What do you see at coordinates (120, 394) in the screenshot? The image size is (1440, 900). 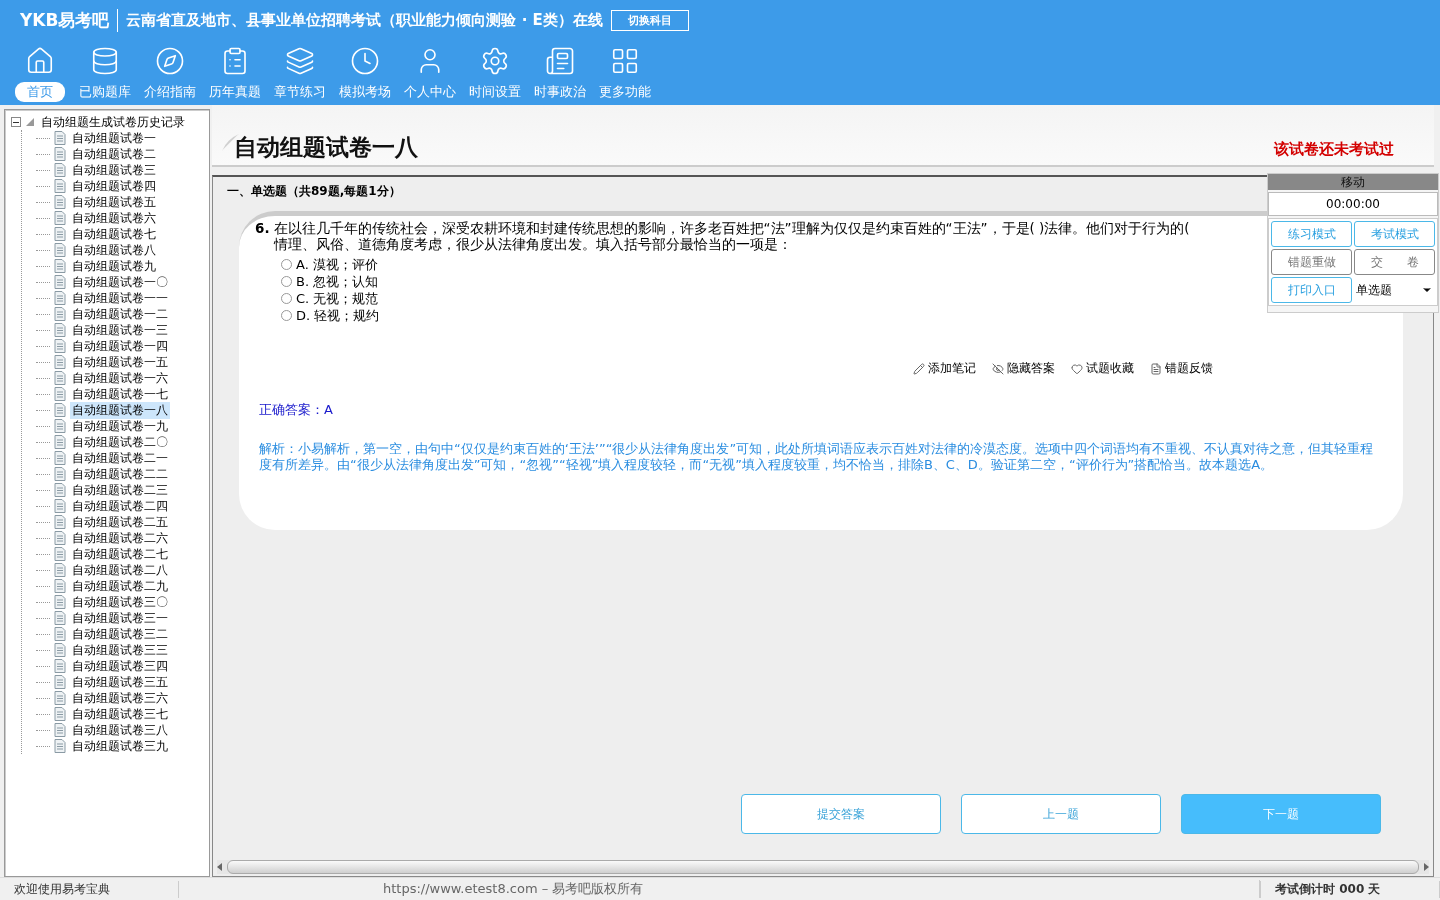 I see `tree-item: 自动组题试卷一七` at bounding box center [120, 394].